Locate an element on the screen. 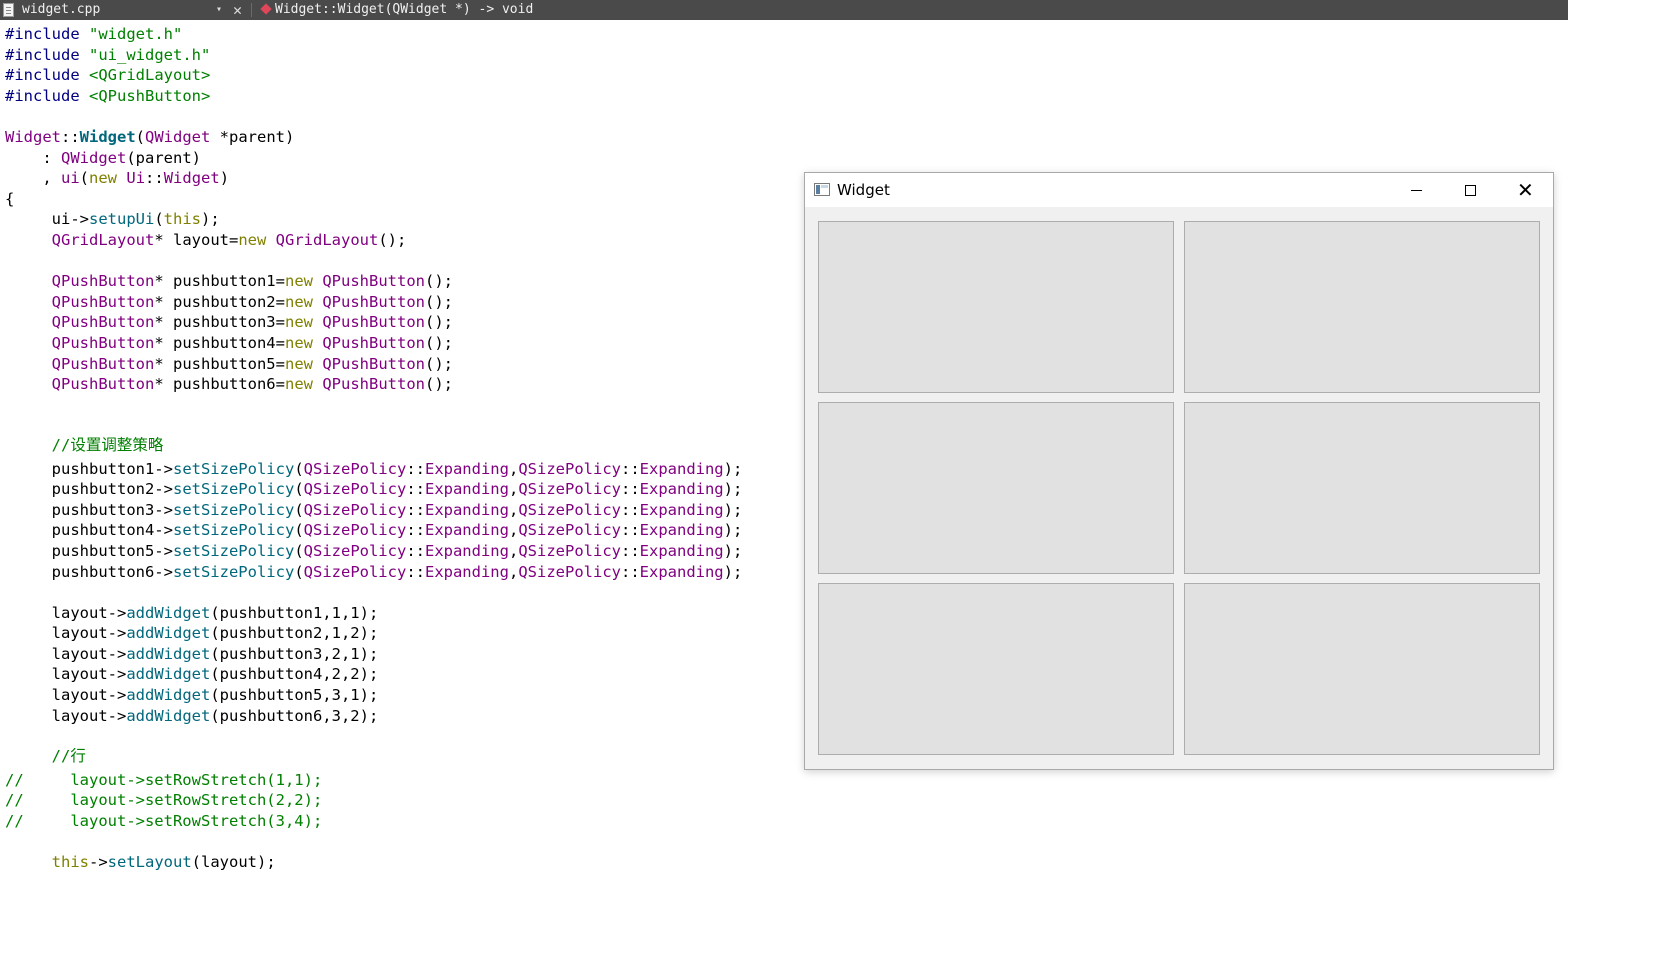 The height and width of the screenshot is (958, 1677). code-line: : QWidget(parent) is located at coordinates (103, 157).